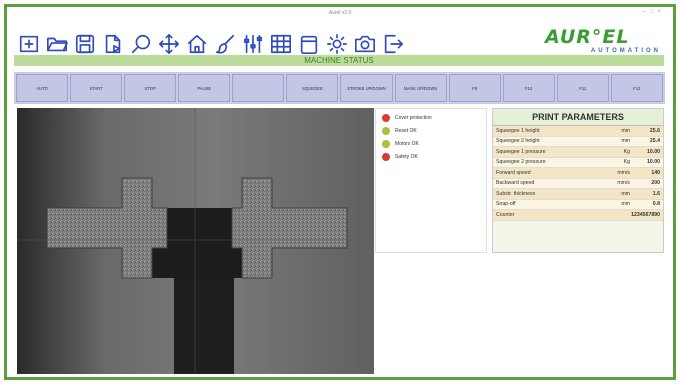 The width and height of the screenshot is (683, 387). I want to click on param-label: Squeegee 2 height, so click(518, 141).